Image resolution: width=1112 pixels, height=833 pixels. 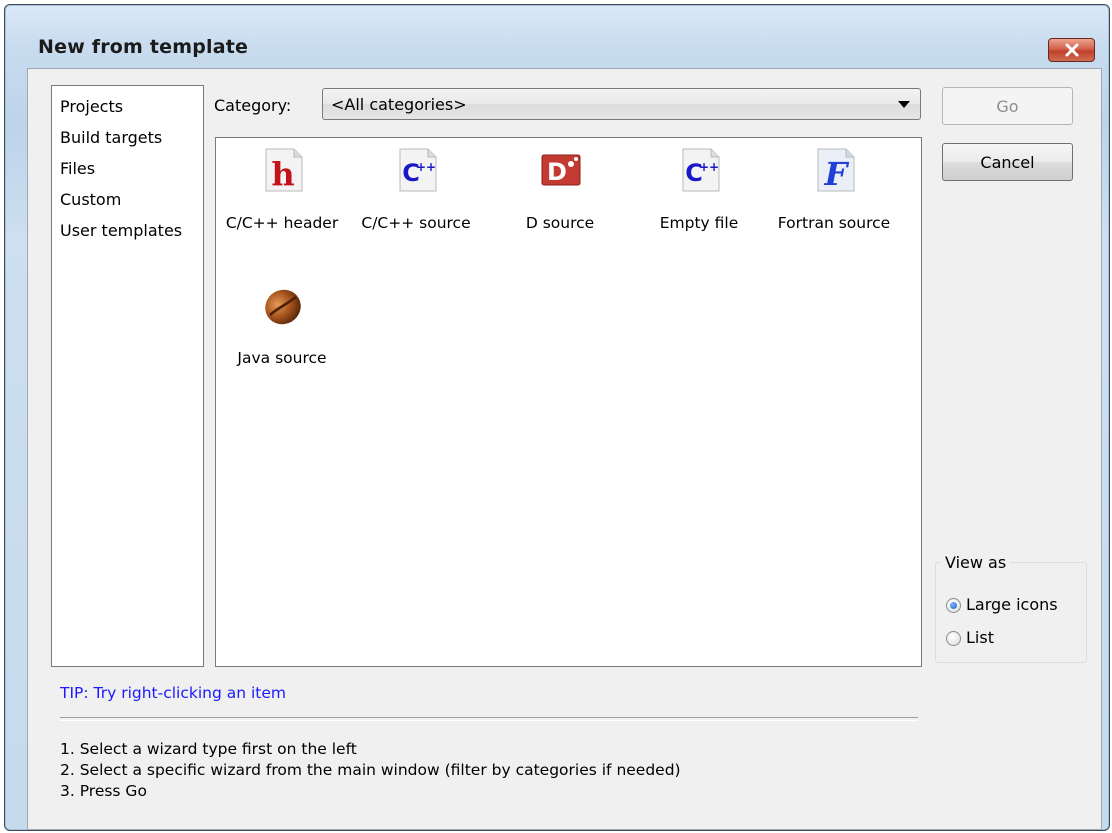 What do you see at coordinates (834, 223) in the screenshot?
I see `template-label: Fortran source` at bounding box center [834, 223].